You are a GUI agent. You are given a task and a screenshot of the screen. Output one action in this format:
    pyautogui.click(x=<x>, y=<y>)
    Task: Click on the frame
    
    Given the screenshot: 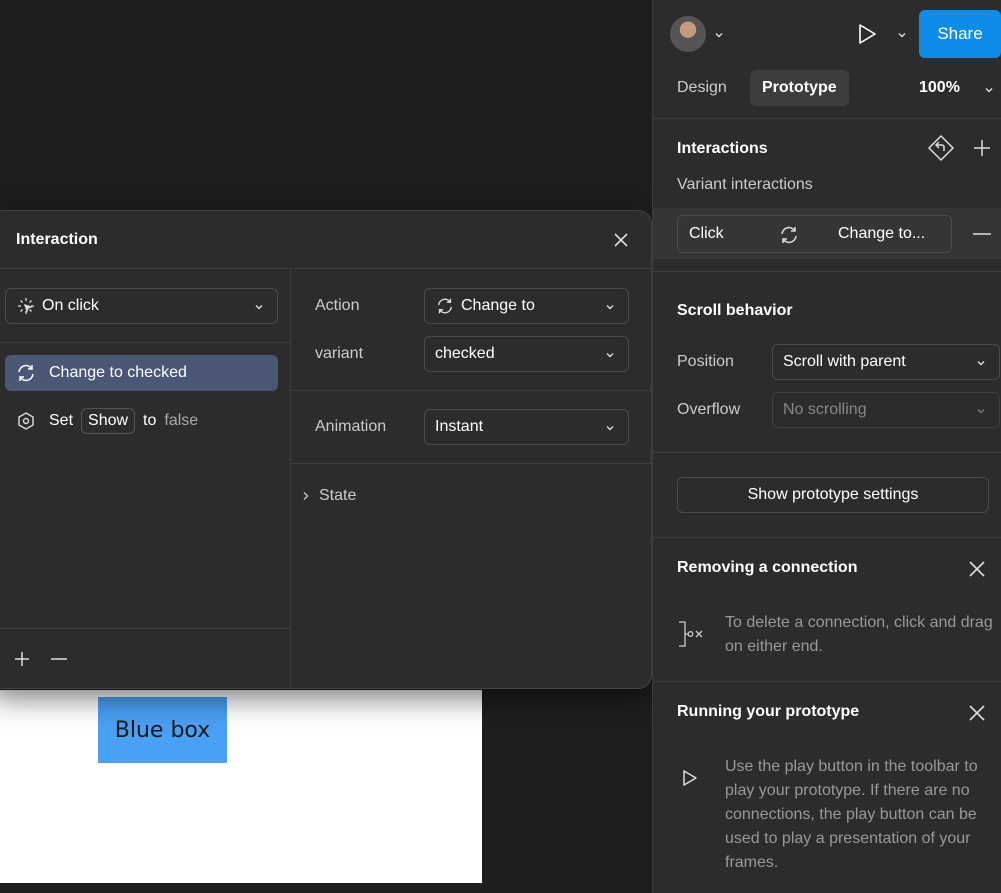 What is the action you would take?
    pyautogui.click(x=241, y=786)
    